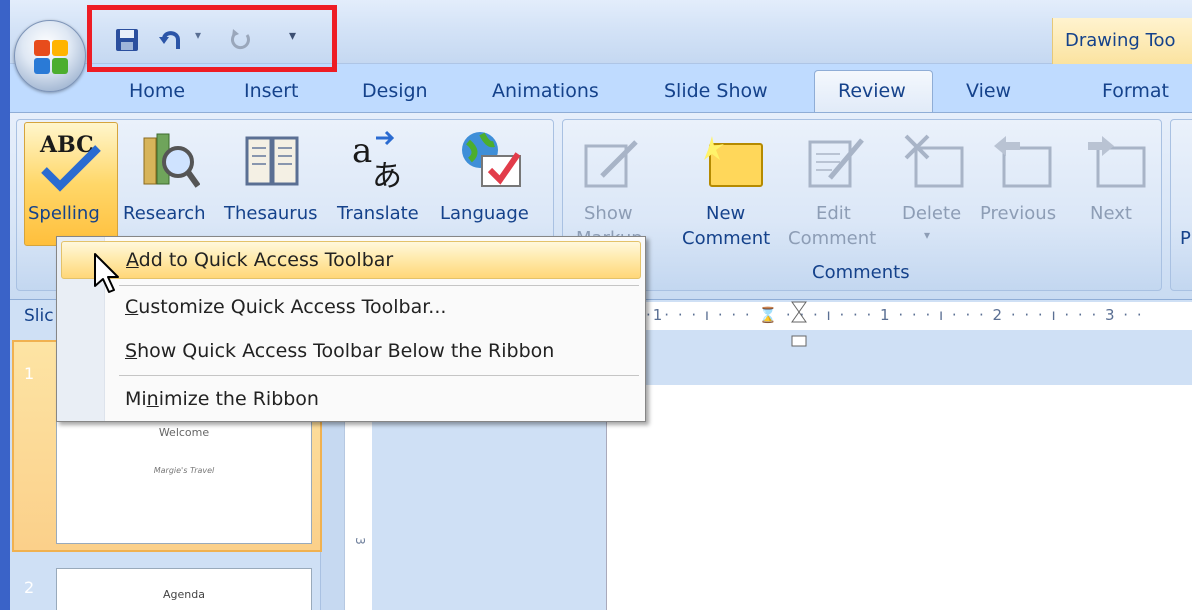 The image size is (1192, 610). What do you see at coordinates (1122, 41) in the screenshot?
I see `context-tab-title: Drawing Too` at bounding box center [1122, 41].